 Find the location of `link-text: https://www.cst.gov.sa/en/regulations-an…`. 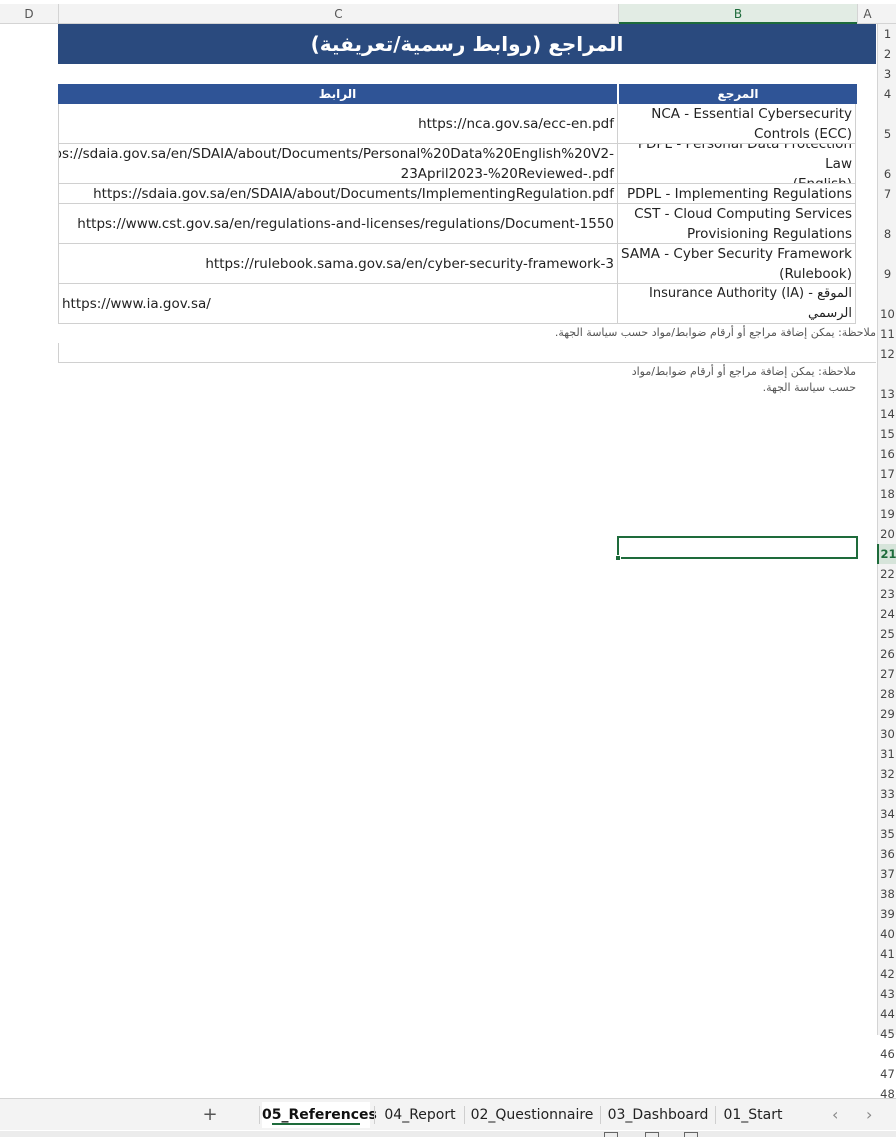

link-text: https://www.cst.gov.sa/en/regulations-an… is located at coordinates (345, 223).